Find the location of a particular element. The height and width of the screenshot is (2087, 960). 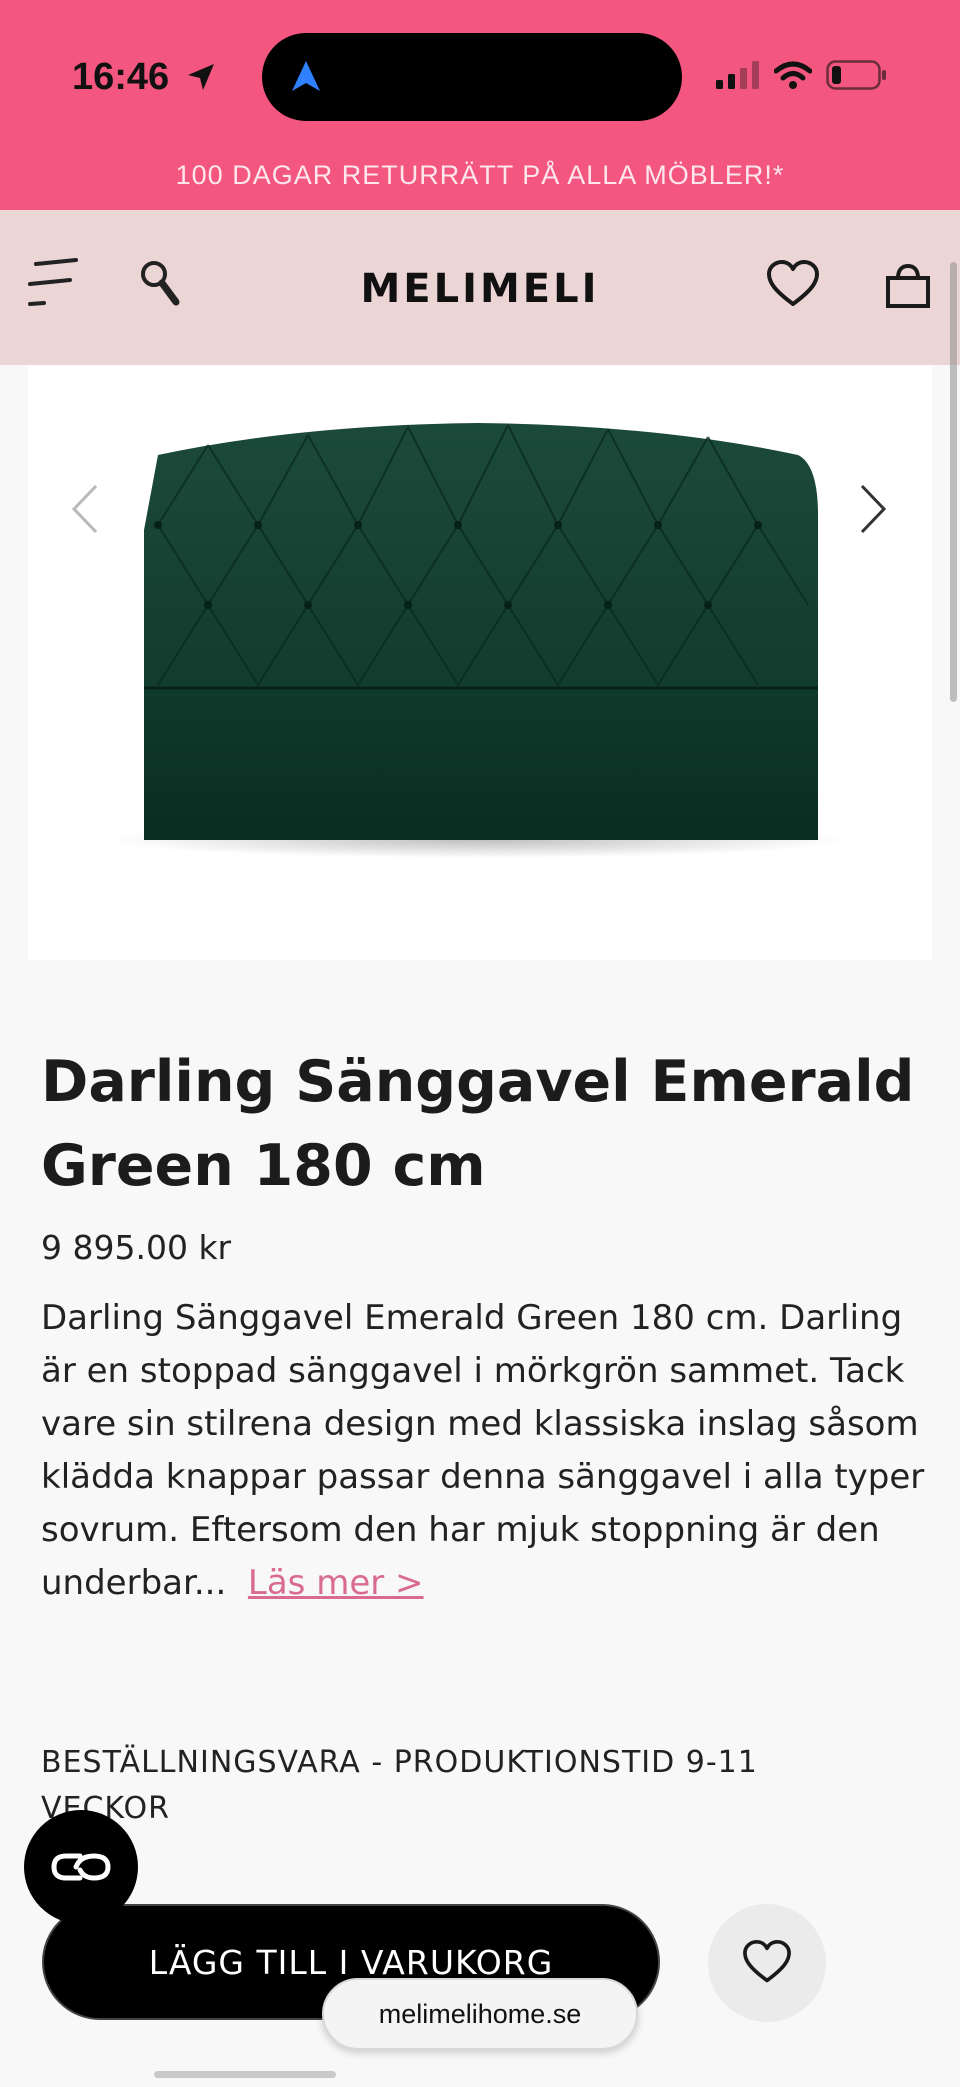

cellular-signal-icon is located at coordinates (737, 75).